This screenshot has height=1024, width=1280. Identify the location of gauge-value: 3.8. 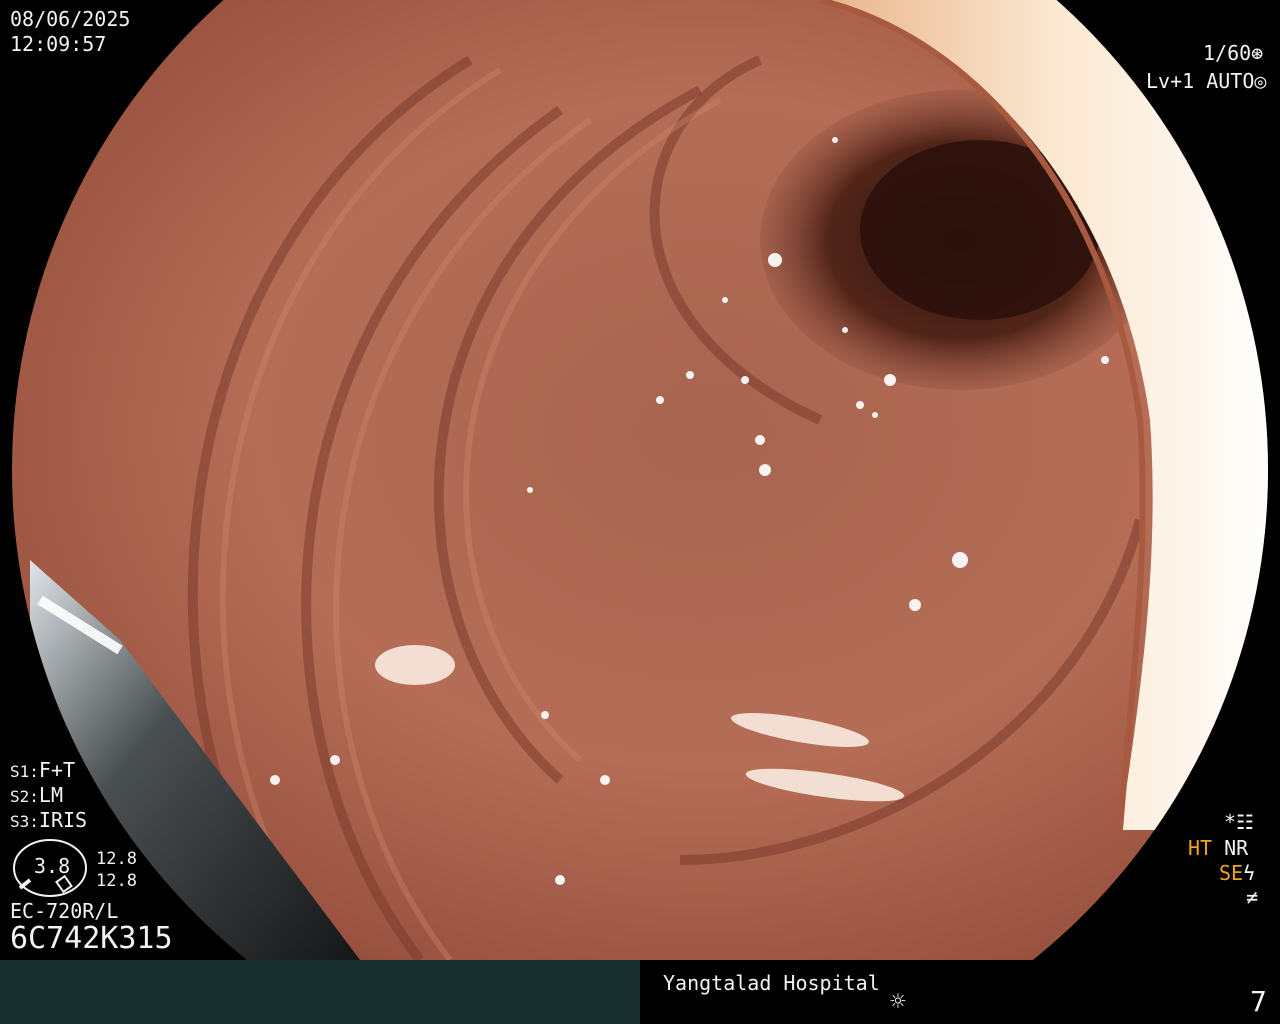
(52, 866).